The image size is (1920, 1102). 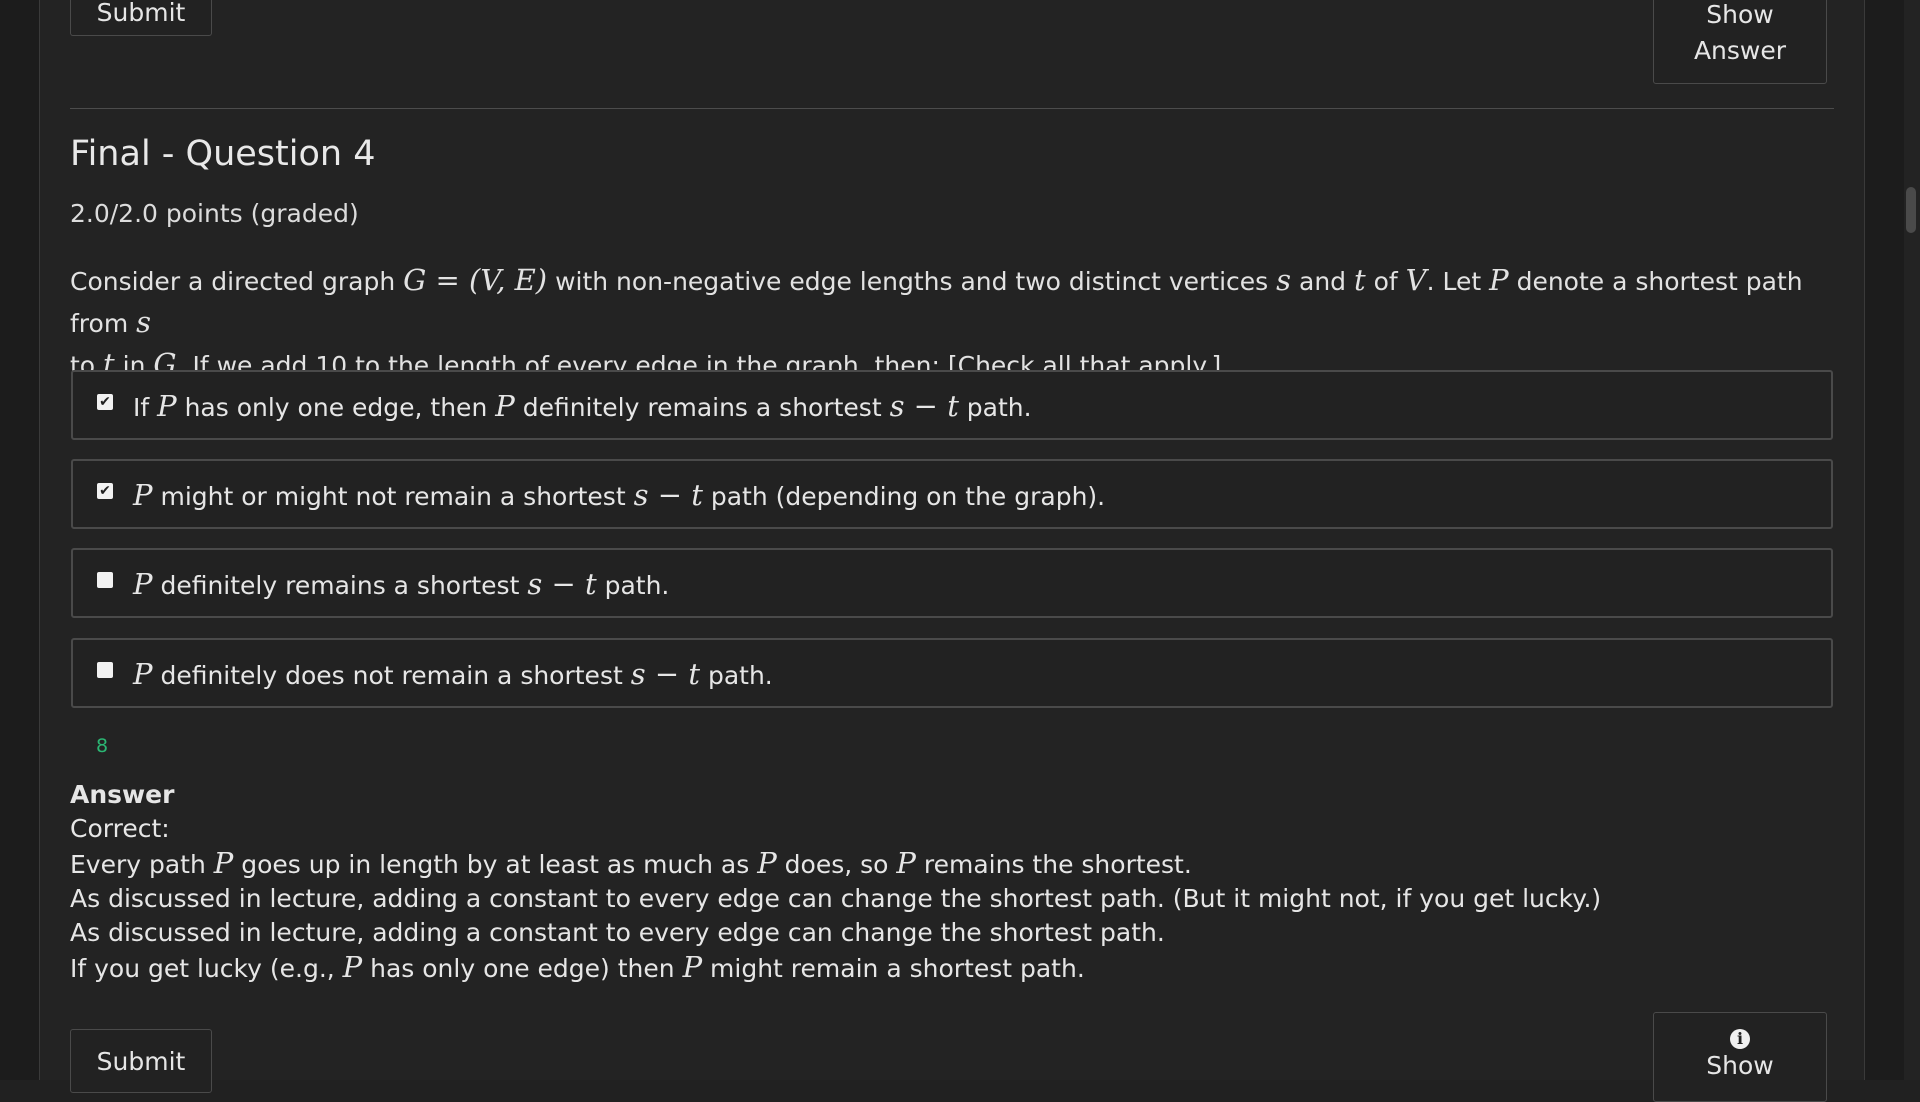 What do you see at coordinates (223, 154) in the screenshot?
I see `question-title: Final - Question 4` at bounding box center [223, 154].